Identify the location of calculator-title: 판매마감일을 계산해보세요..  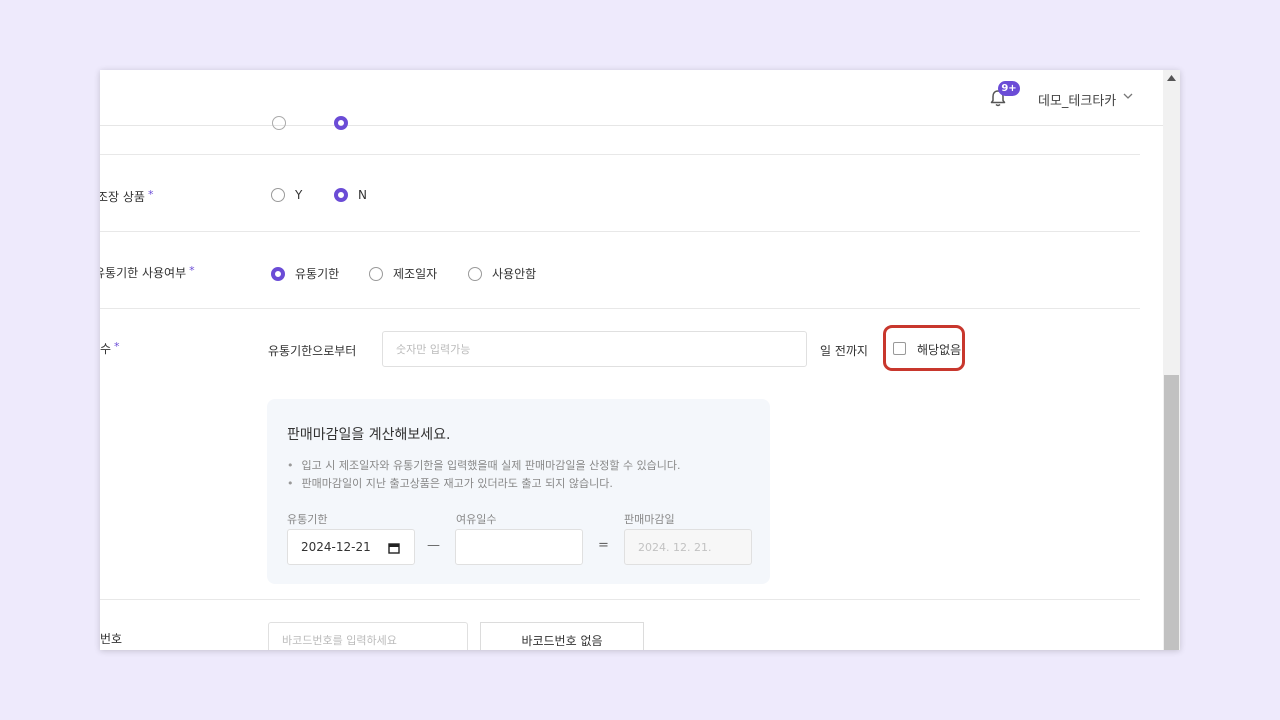
(369, 435).